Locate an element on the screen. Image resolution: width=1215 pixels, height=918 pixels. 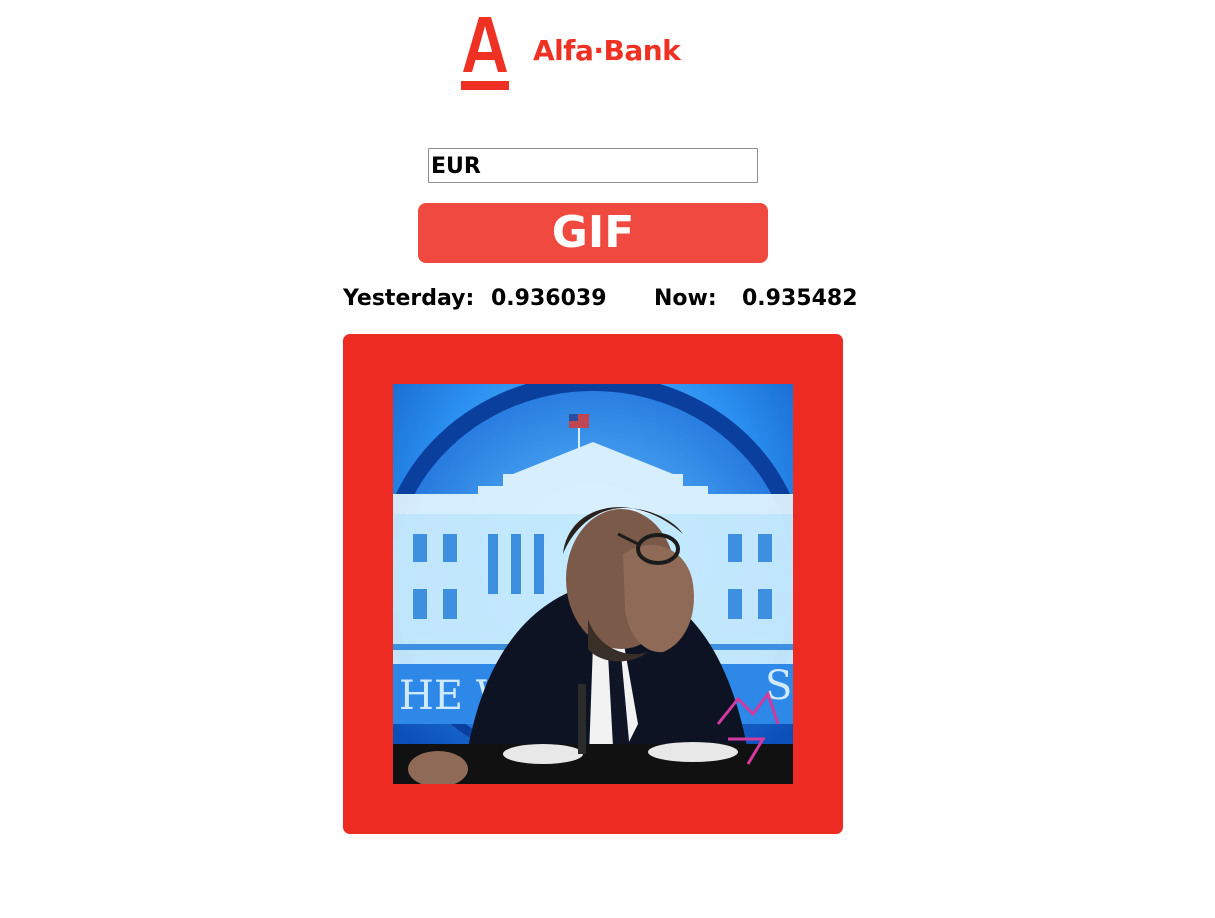
alfa-a-logo-icon is located at coordinates (485, 53).